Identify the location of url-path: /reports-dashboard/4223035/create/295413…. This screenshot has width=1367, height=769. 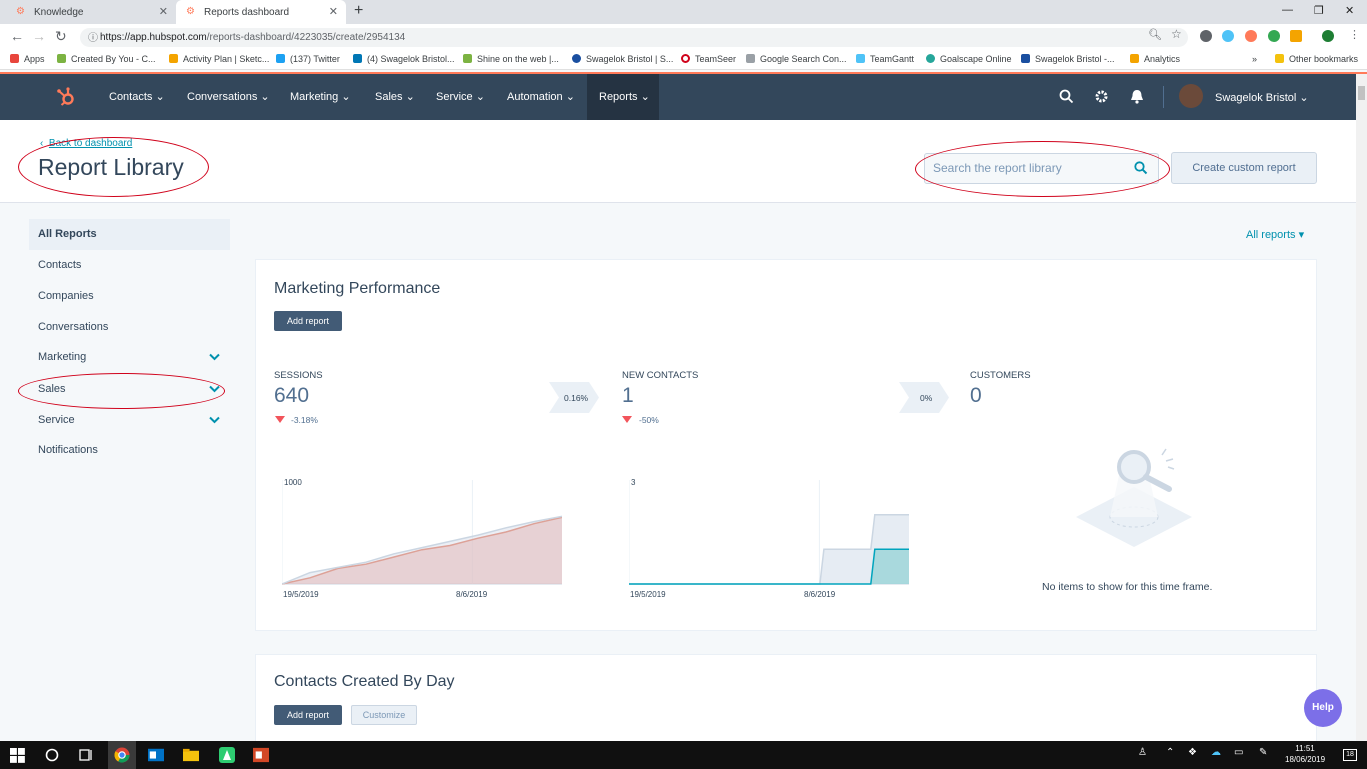
(306, 37).